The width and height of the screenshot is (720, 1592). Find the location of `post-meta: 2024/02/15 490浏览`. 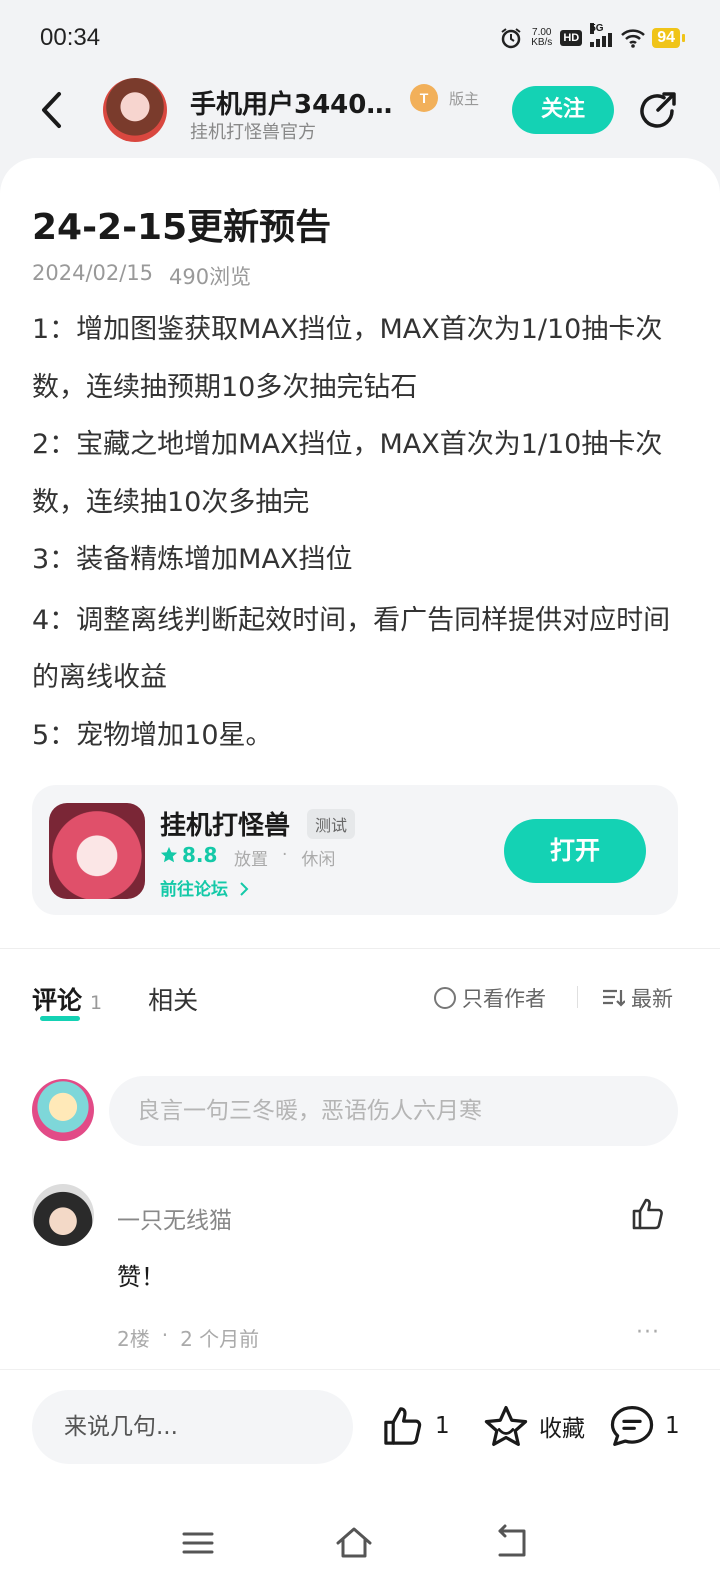

post-meta: 2024/02/15 490浏览 is located at coordinates (141, 276).